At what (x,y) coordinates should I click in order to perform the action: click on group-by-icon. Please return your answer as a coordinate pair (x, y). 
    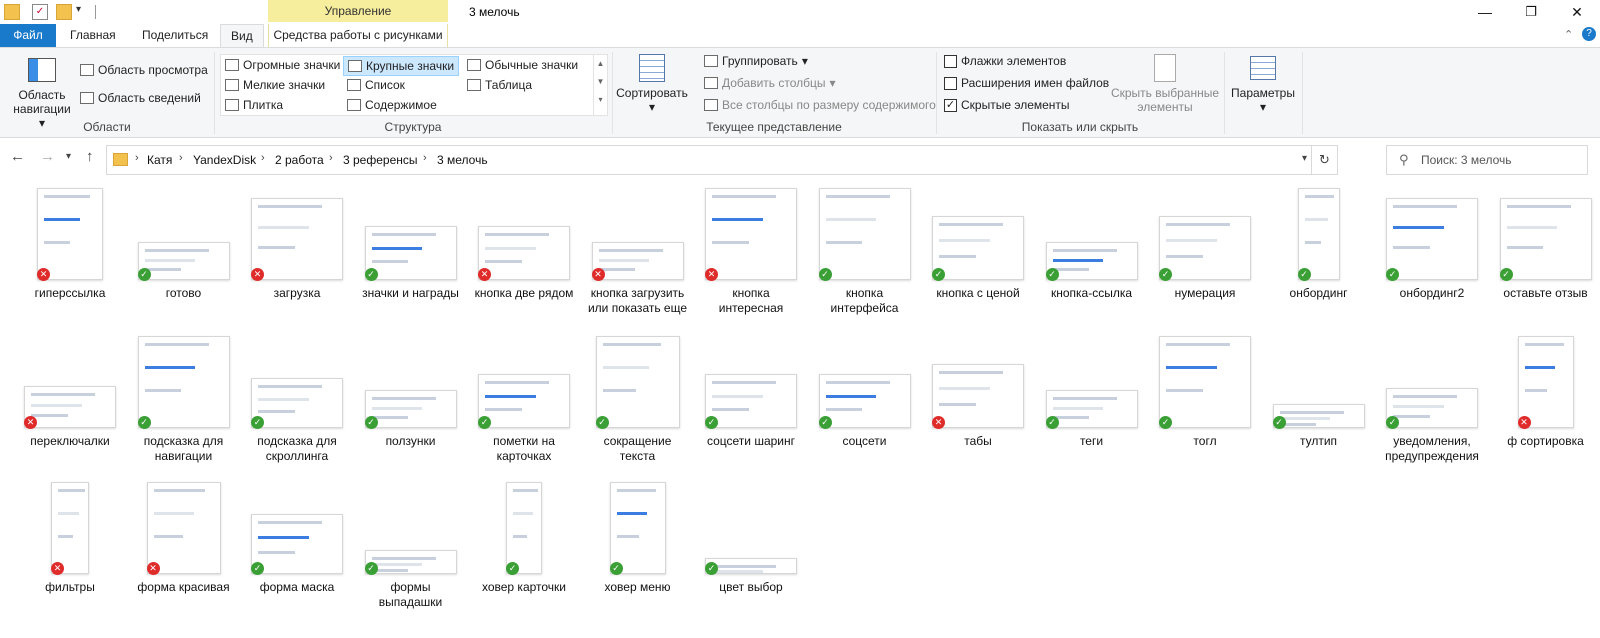
    Looking at the image, I should click on (711, 61).